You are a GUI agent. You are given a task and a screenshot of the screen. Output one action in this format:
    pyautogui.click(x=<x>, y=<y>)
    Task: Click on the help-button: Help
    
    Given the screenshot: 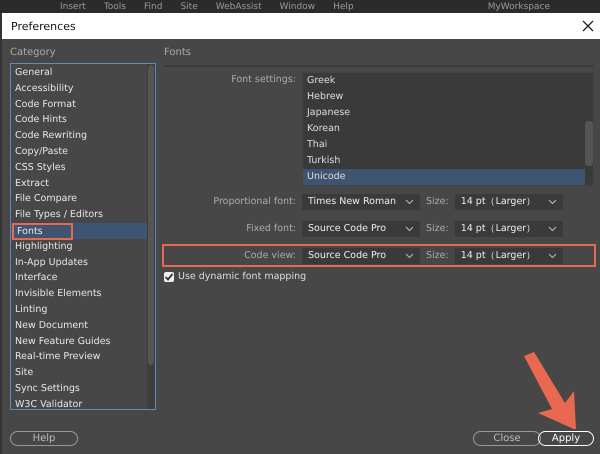 What is the action you would take?
    pyautogui.click(x=44, y=438)
    